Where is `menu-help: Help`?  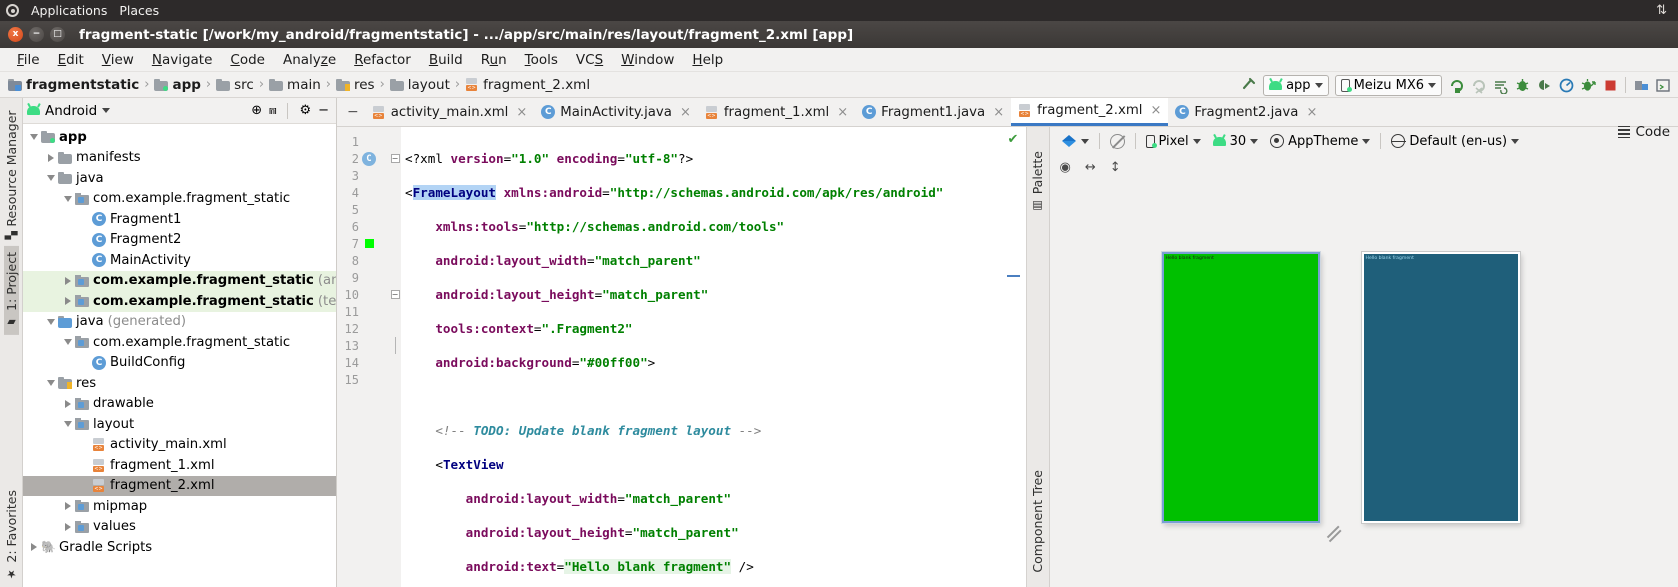
menu-help: Help is located at coordinates (707, 60).